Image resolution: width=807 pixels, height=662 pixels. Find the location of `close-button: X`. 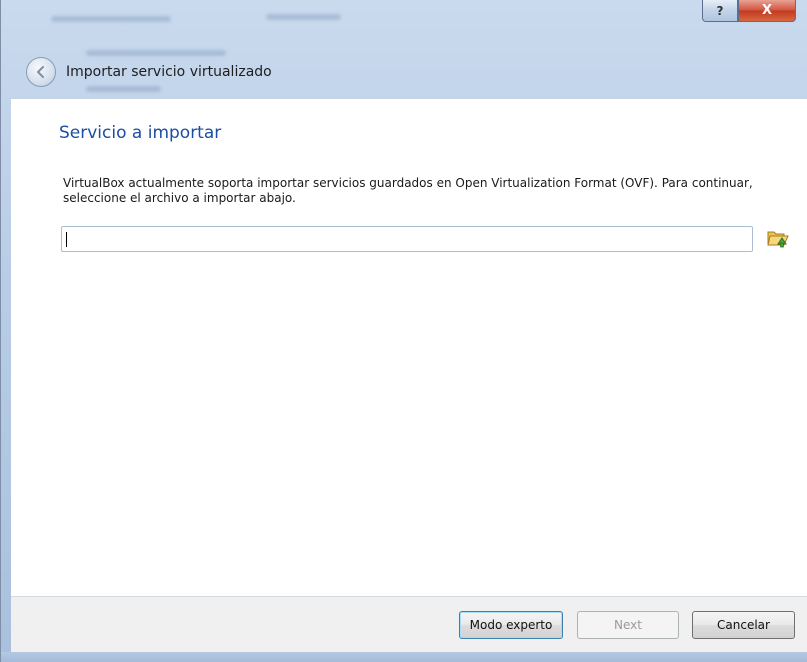

close-button: X is located at coordinates (767, 11).